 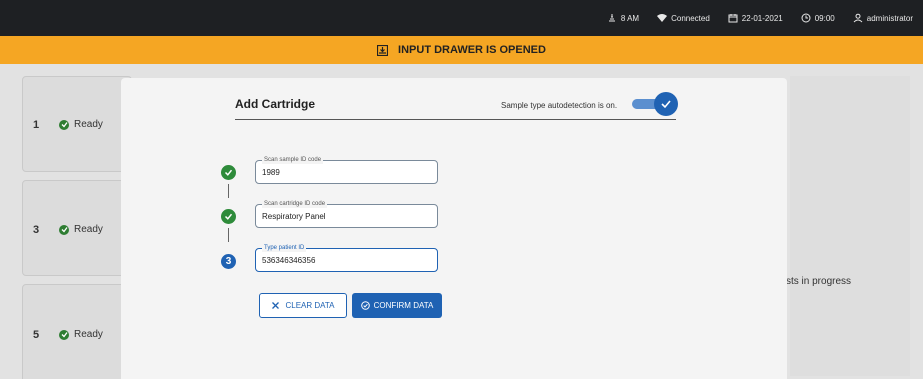 What do you see at coordinates (733, 18) in the screenshot?
I see `calendar-icon` at bounding box center [733, 18].